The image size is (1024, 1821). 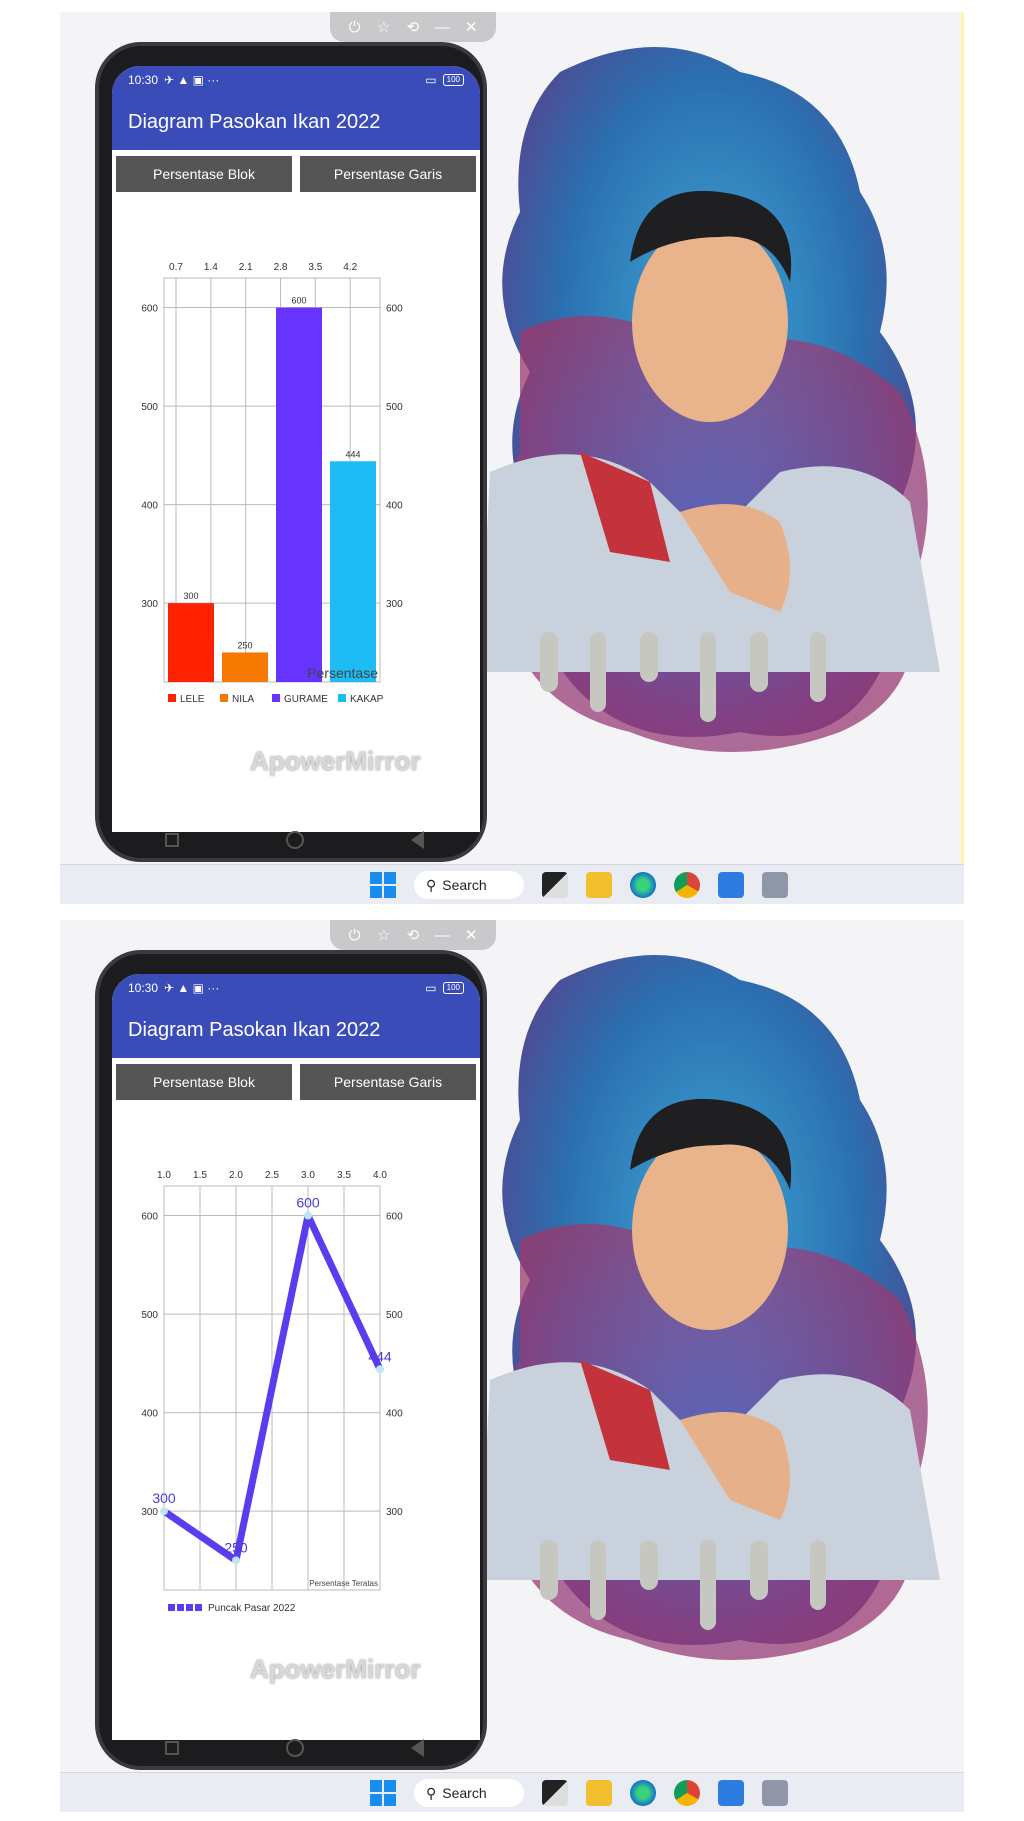 I want to click on window-edge, so click(x=962, y=438).